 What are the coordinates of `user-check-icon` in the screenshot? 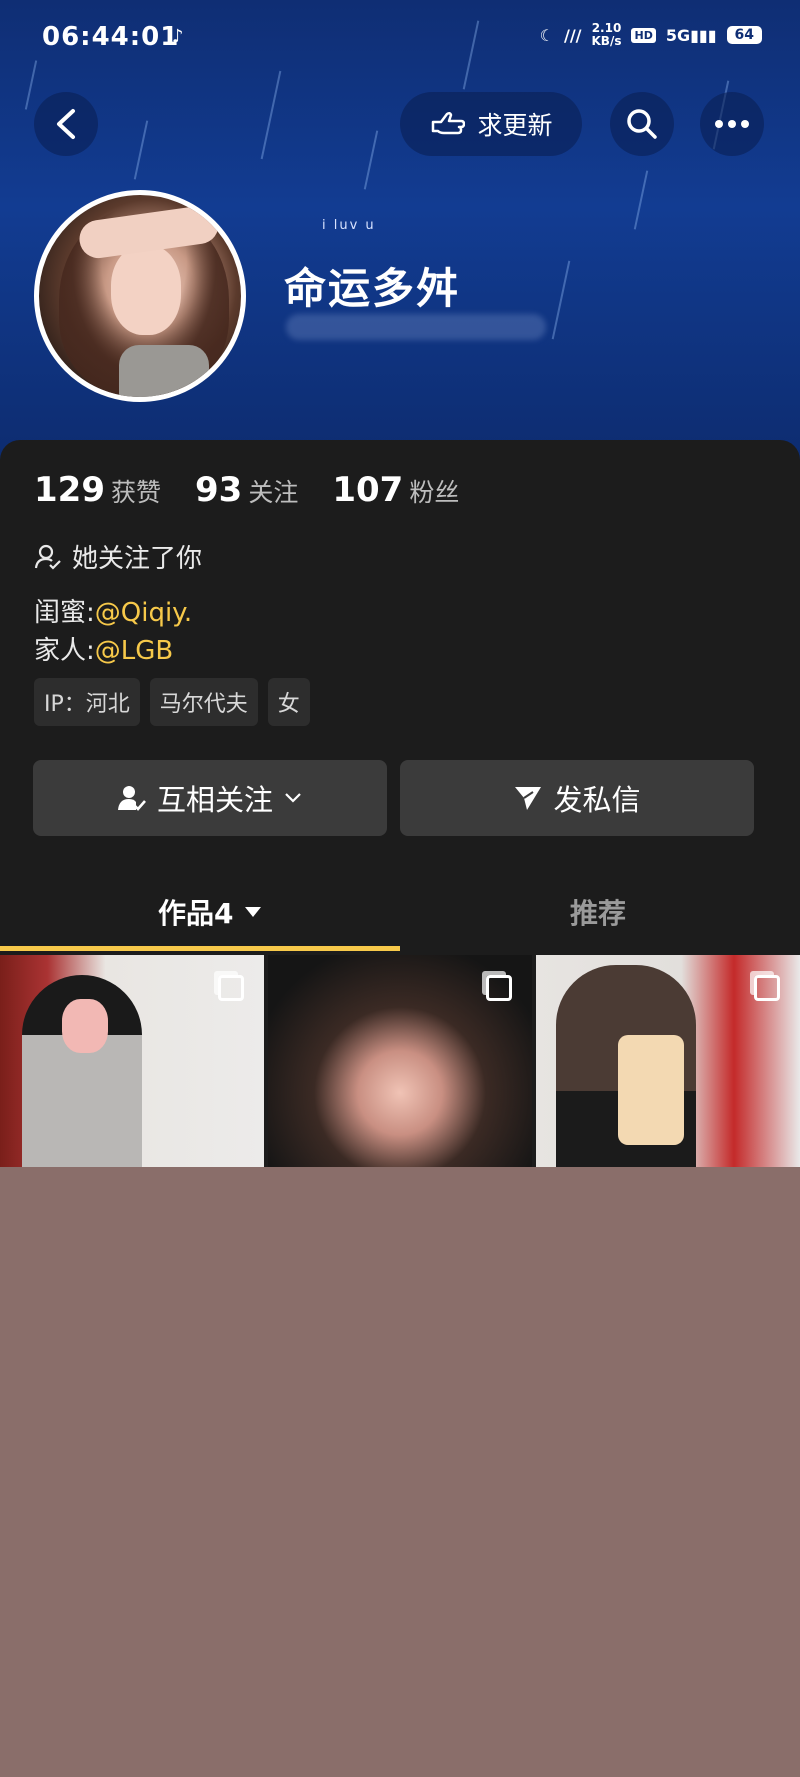 It's located at (47, 557).